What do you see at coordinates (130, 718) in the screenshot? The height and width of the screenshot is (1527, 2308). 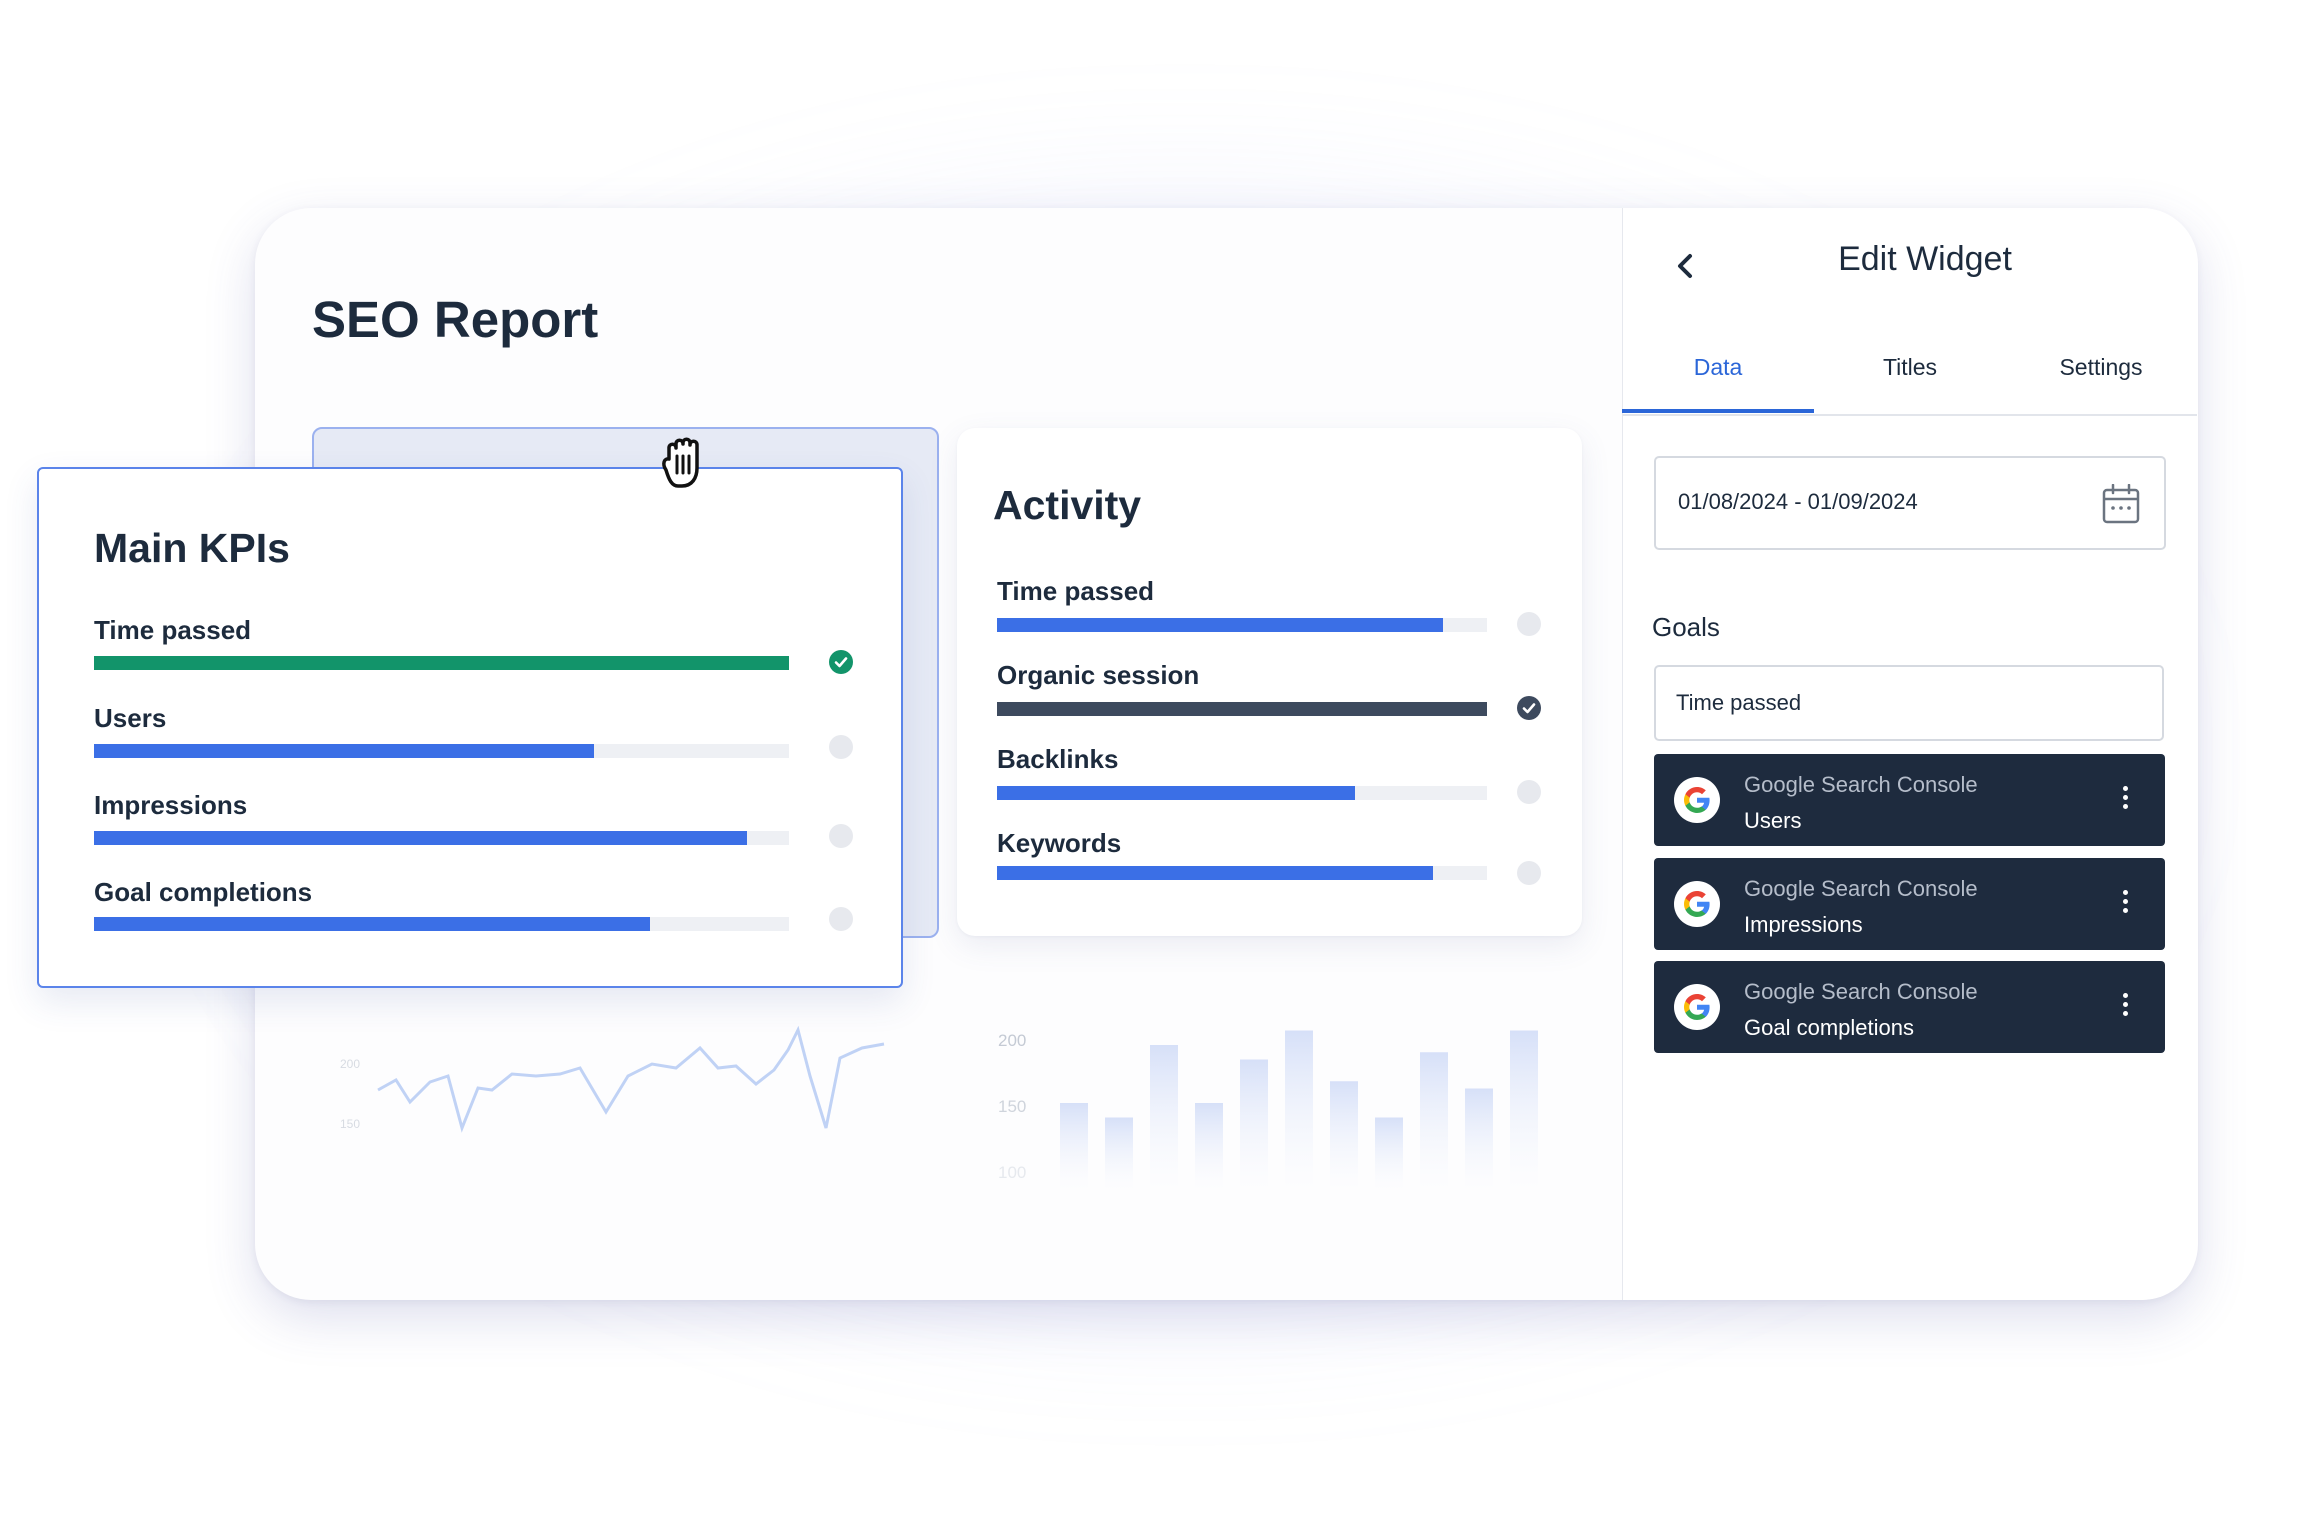 I see `kpi-label-users: Users` at bounding box center [130, 718].